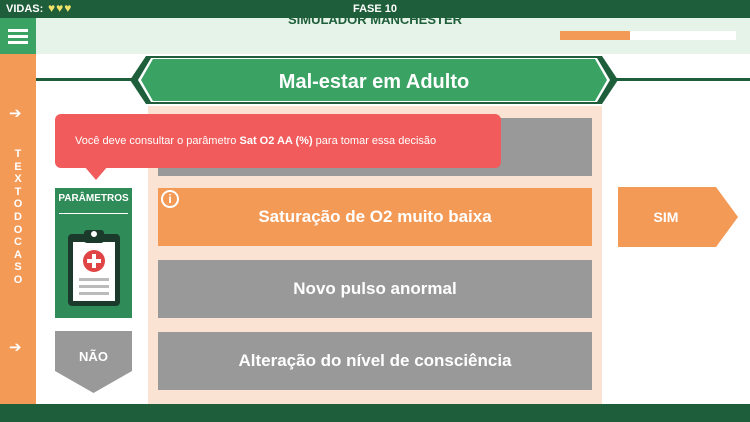 This screenshot has height=422, width=750. What do you see at coordinates (681, 79) in the screenshot?
I see `divider-line-right` at bounding box center [681, 79].